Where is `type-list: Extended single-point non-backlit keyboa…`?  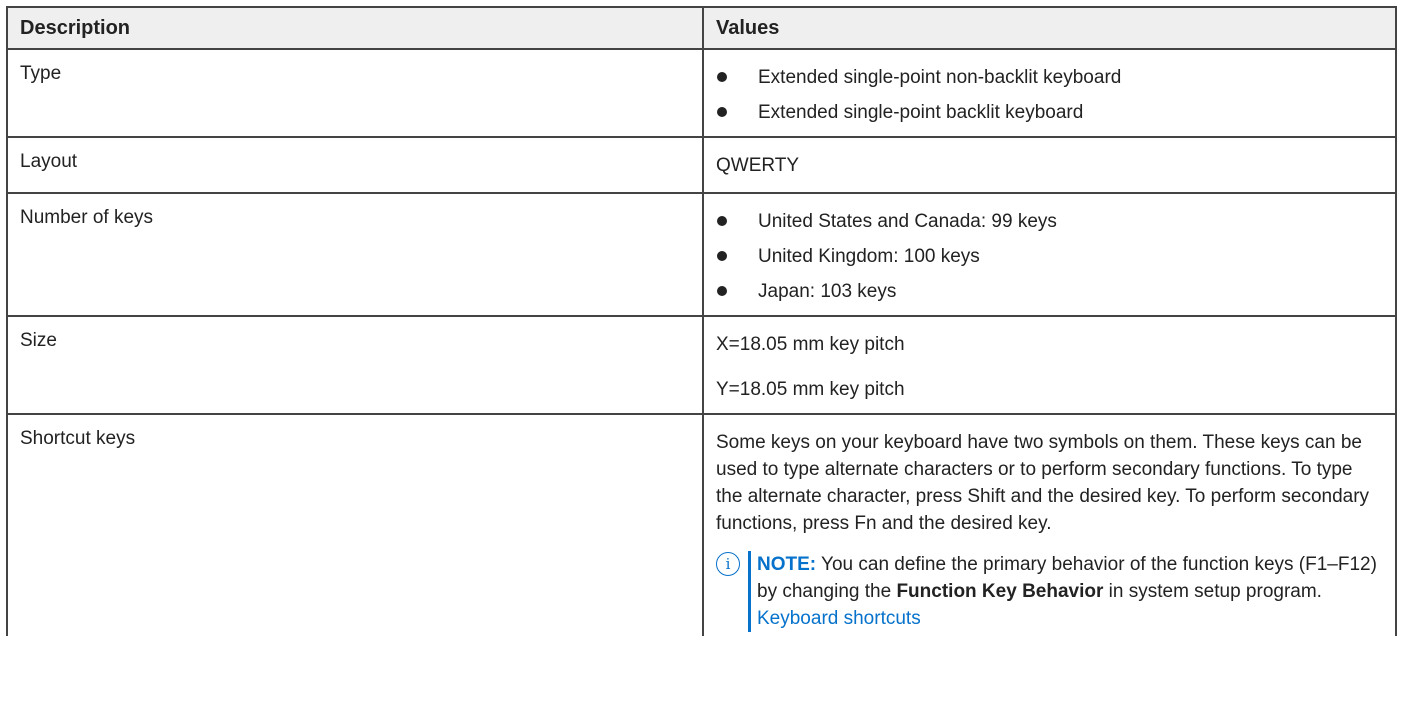 type-list: Extended single-point non-backlit keyboa… is located at coordinates (1049, 93).